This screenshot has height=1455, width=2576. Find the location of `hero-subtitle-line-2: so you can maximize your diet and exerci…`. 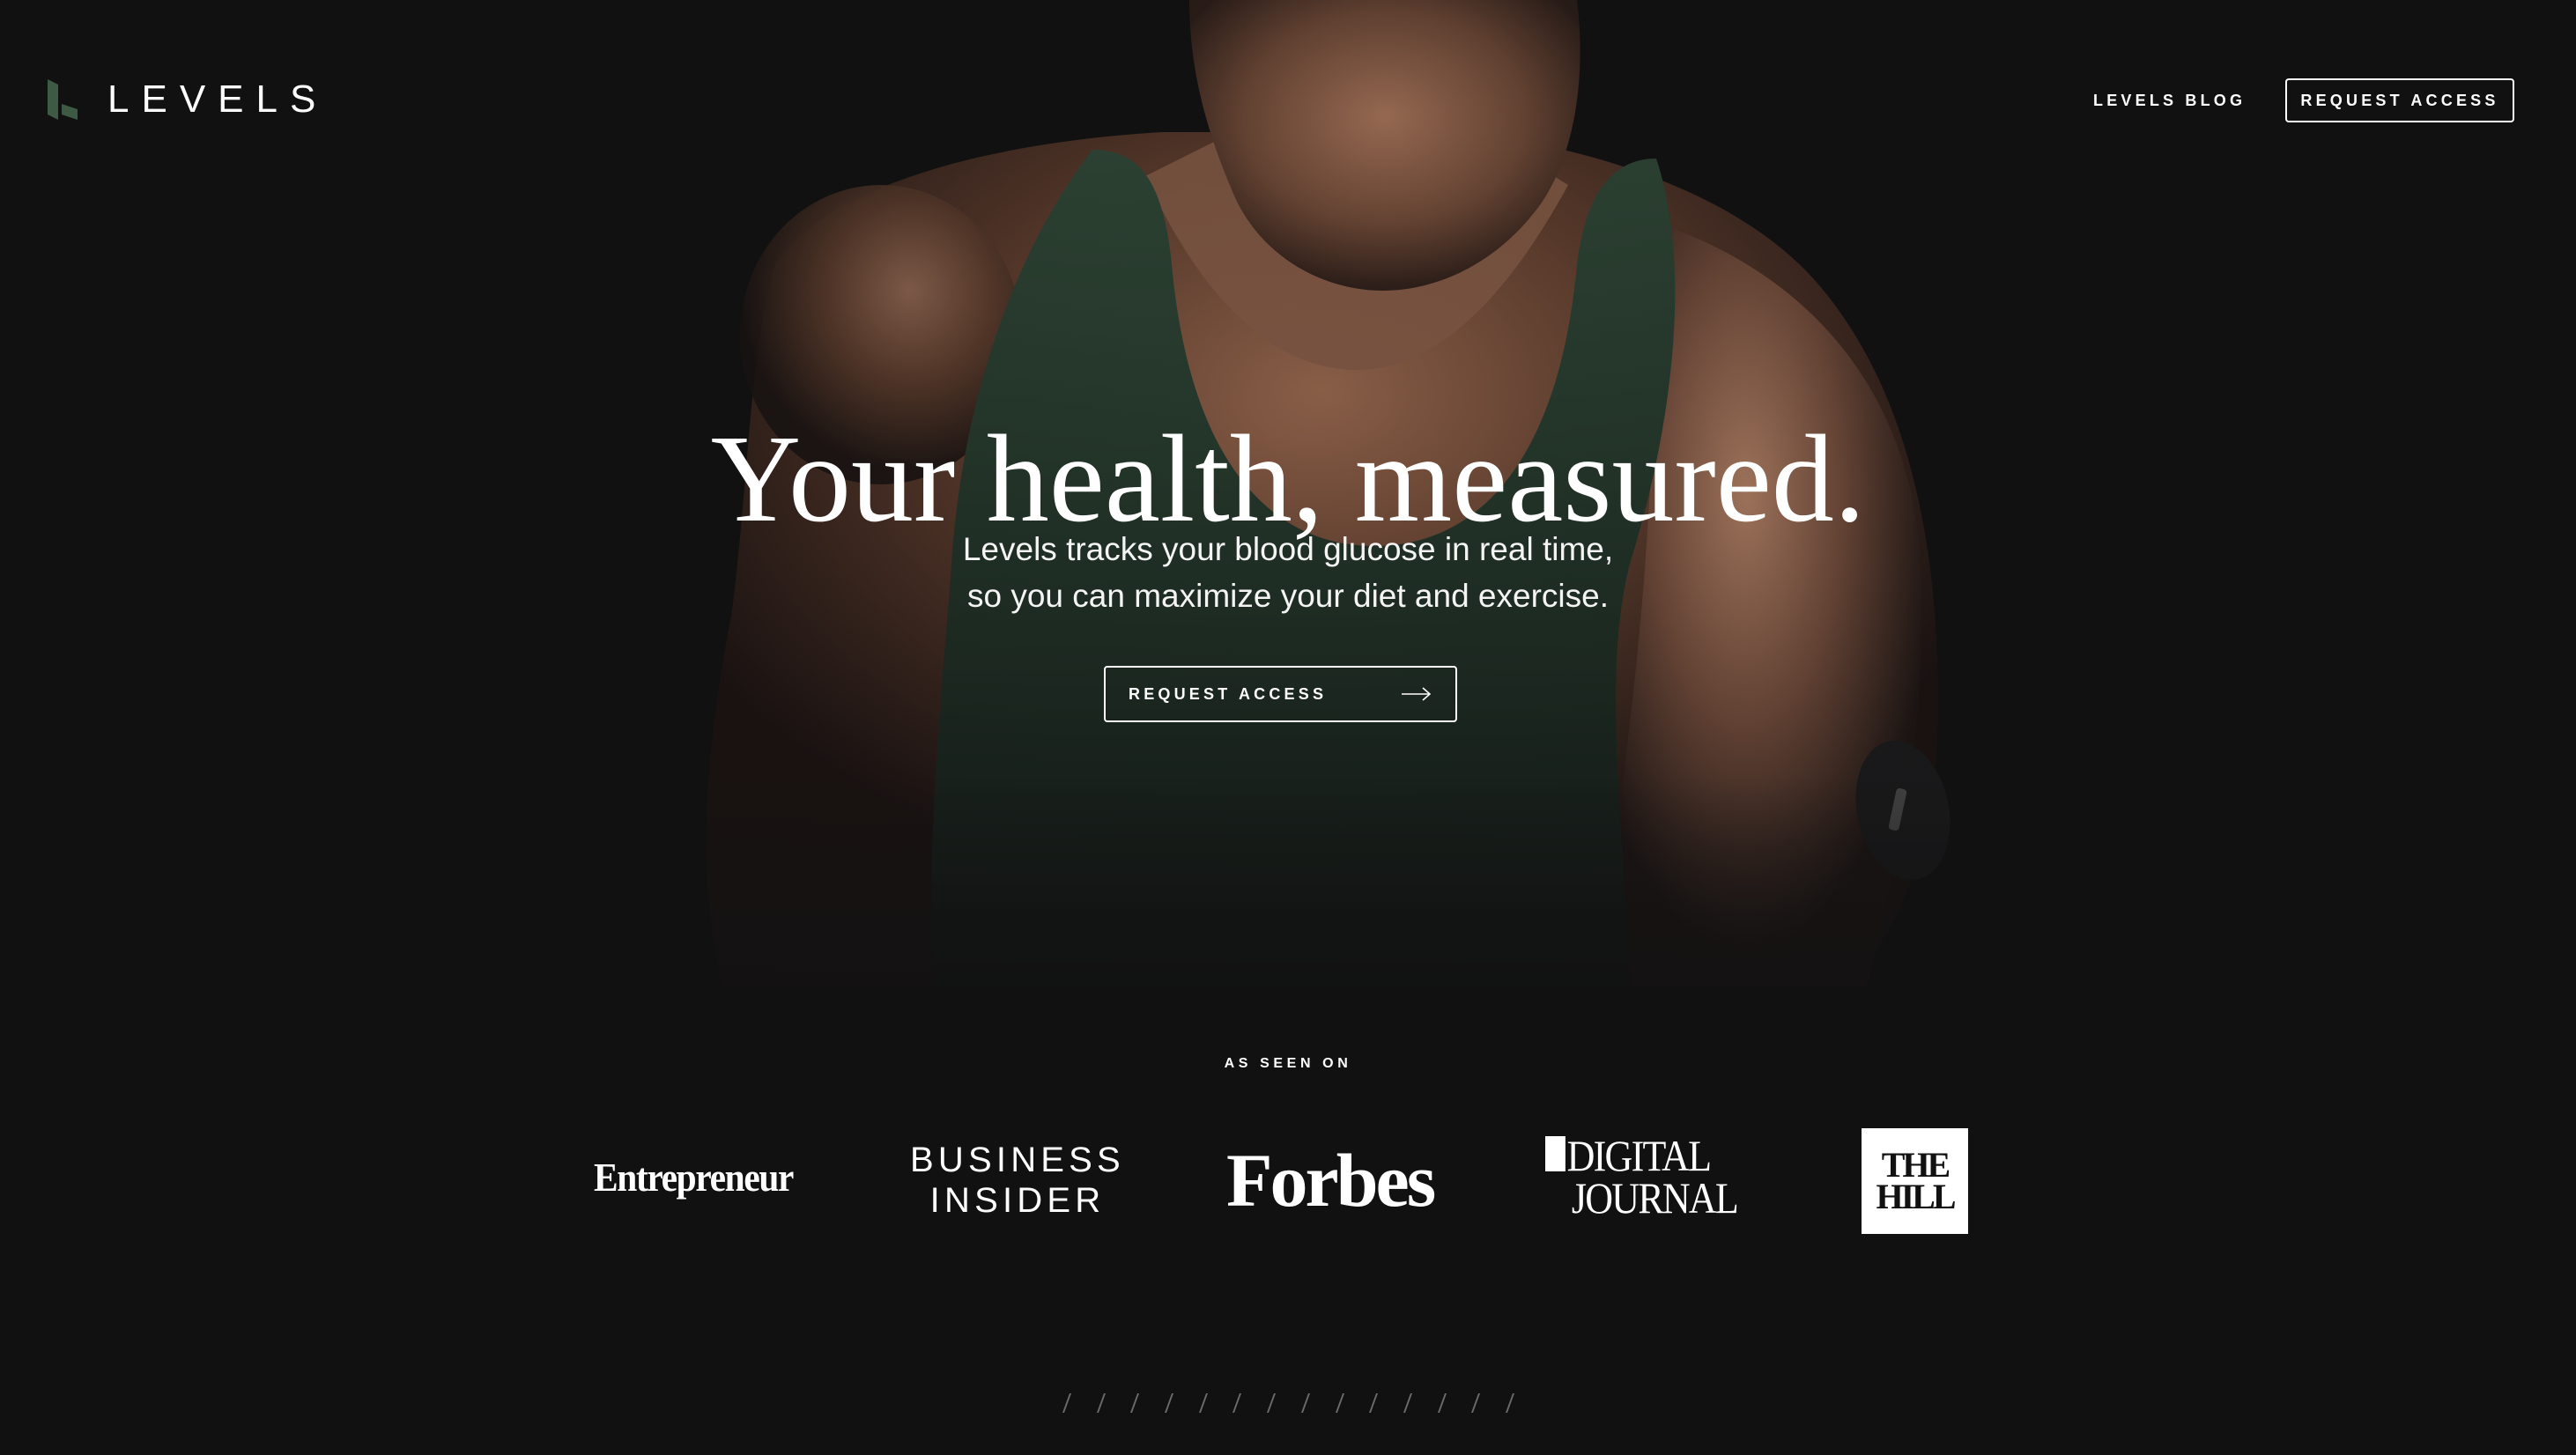

hero-subtitle-line-2: so you can maximize your diet and exerci… is located at coordinates (1288, 596).